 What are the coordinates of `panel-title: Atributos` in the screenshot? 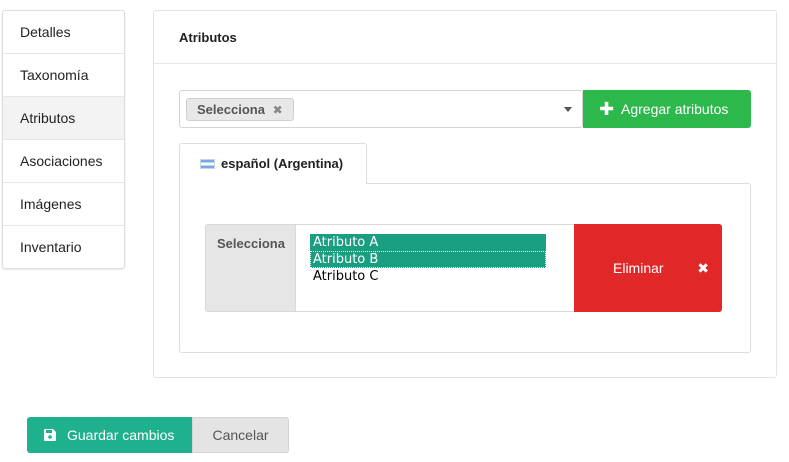 It's located at (465, 37).